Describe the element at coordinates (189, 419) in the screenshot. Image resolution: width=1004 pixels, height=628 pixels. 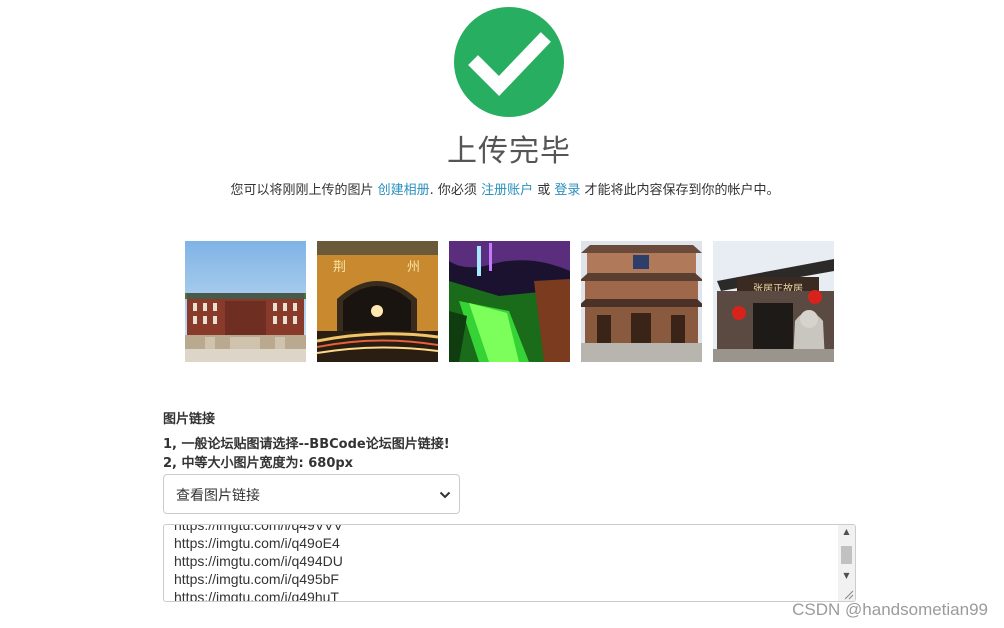
I see `links-section-title: 图片链接` at that location.